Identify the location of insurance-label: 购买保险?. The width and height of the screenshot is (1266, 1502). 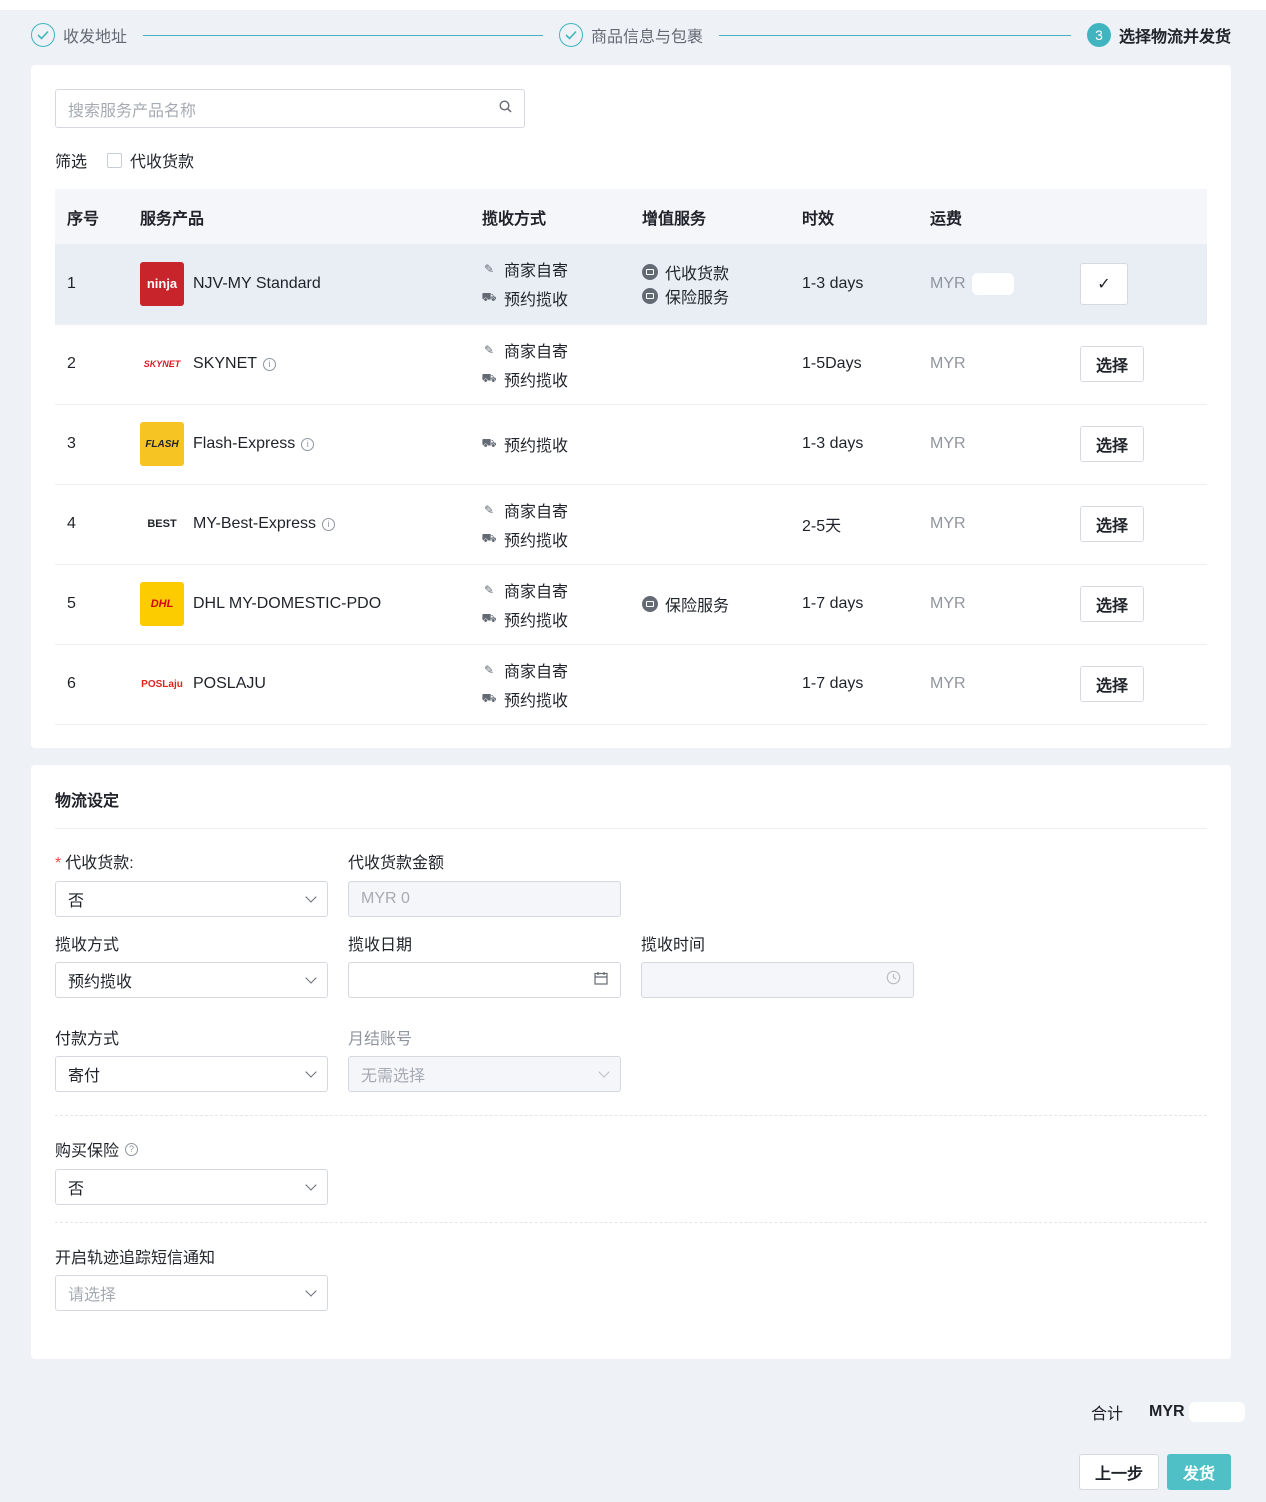
(97, 1149).